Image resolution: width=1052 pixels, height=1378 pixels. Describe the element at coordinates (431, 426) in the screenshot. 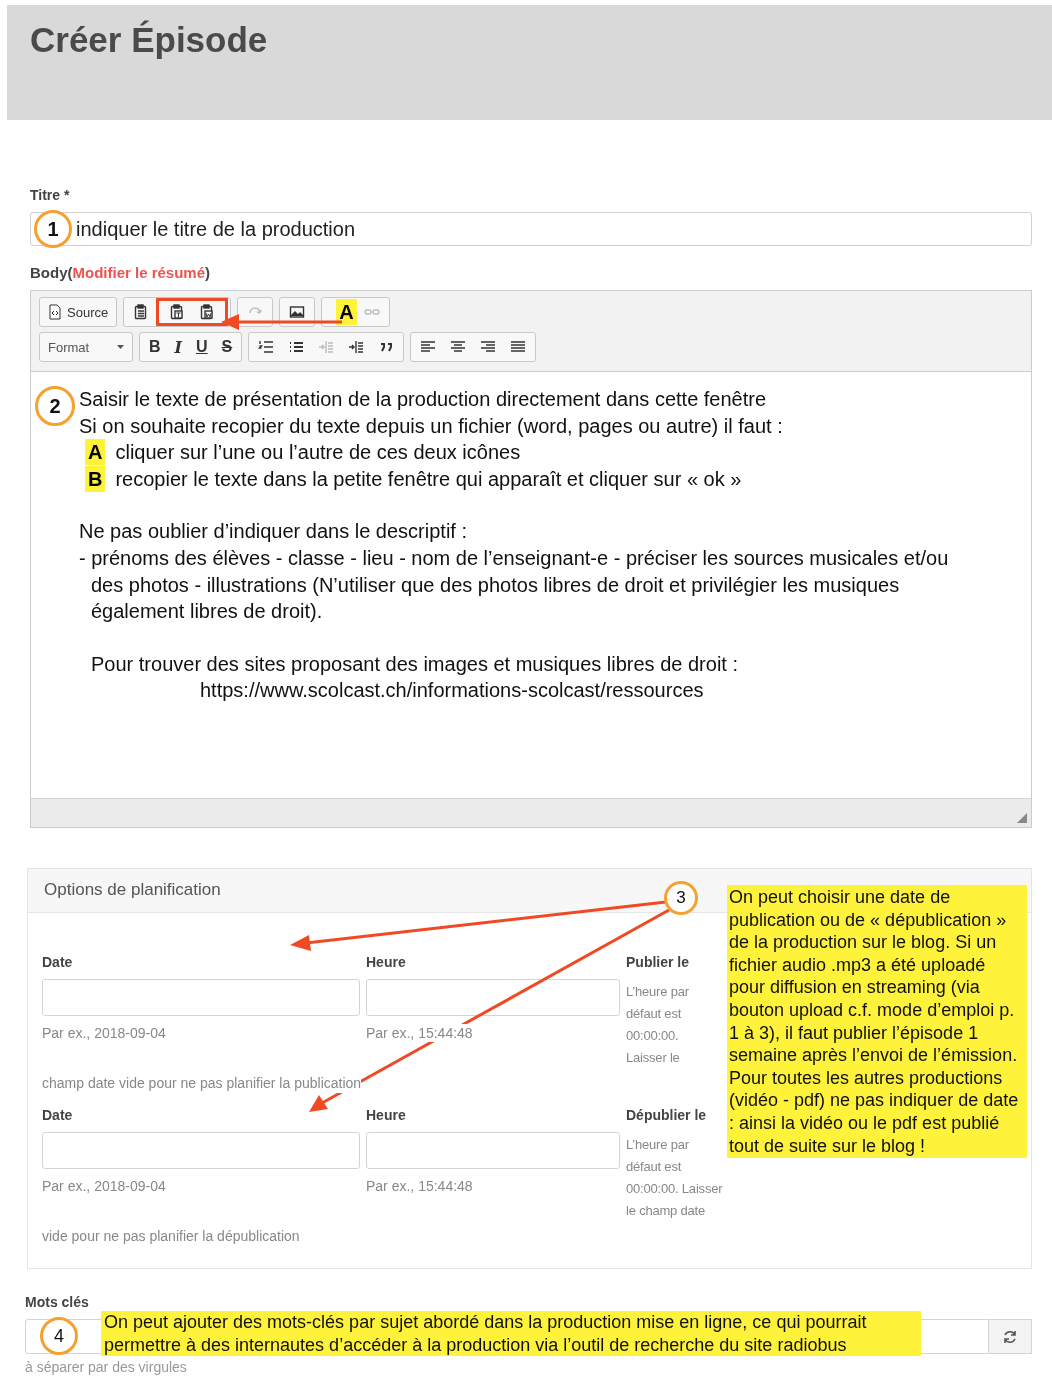

I see `editor-text: Si on souhaite recopier du texte depuis un fichier (word, pages ou autre) il faut :` at that location.